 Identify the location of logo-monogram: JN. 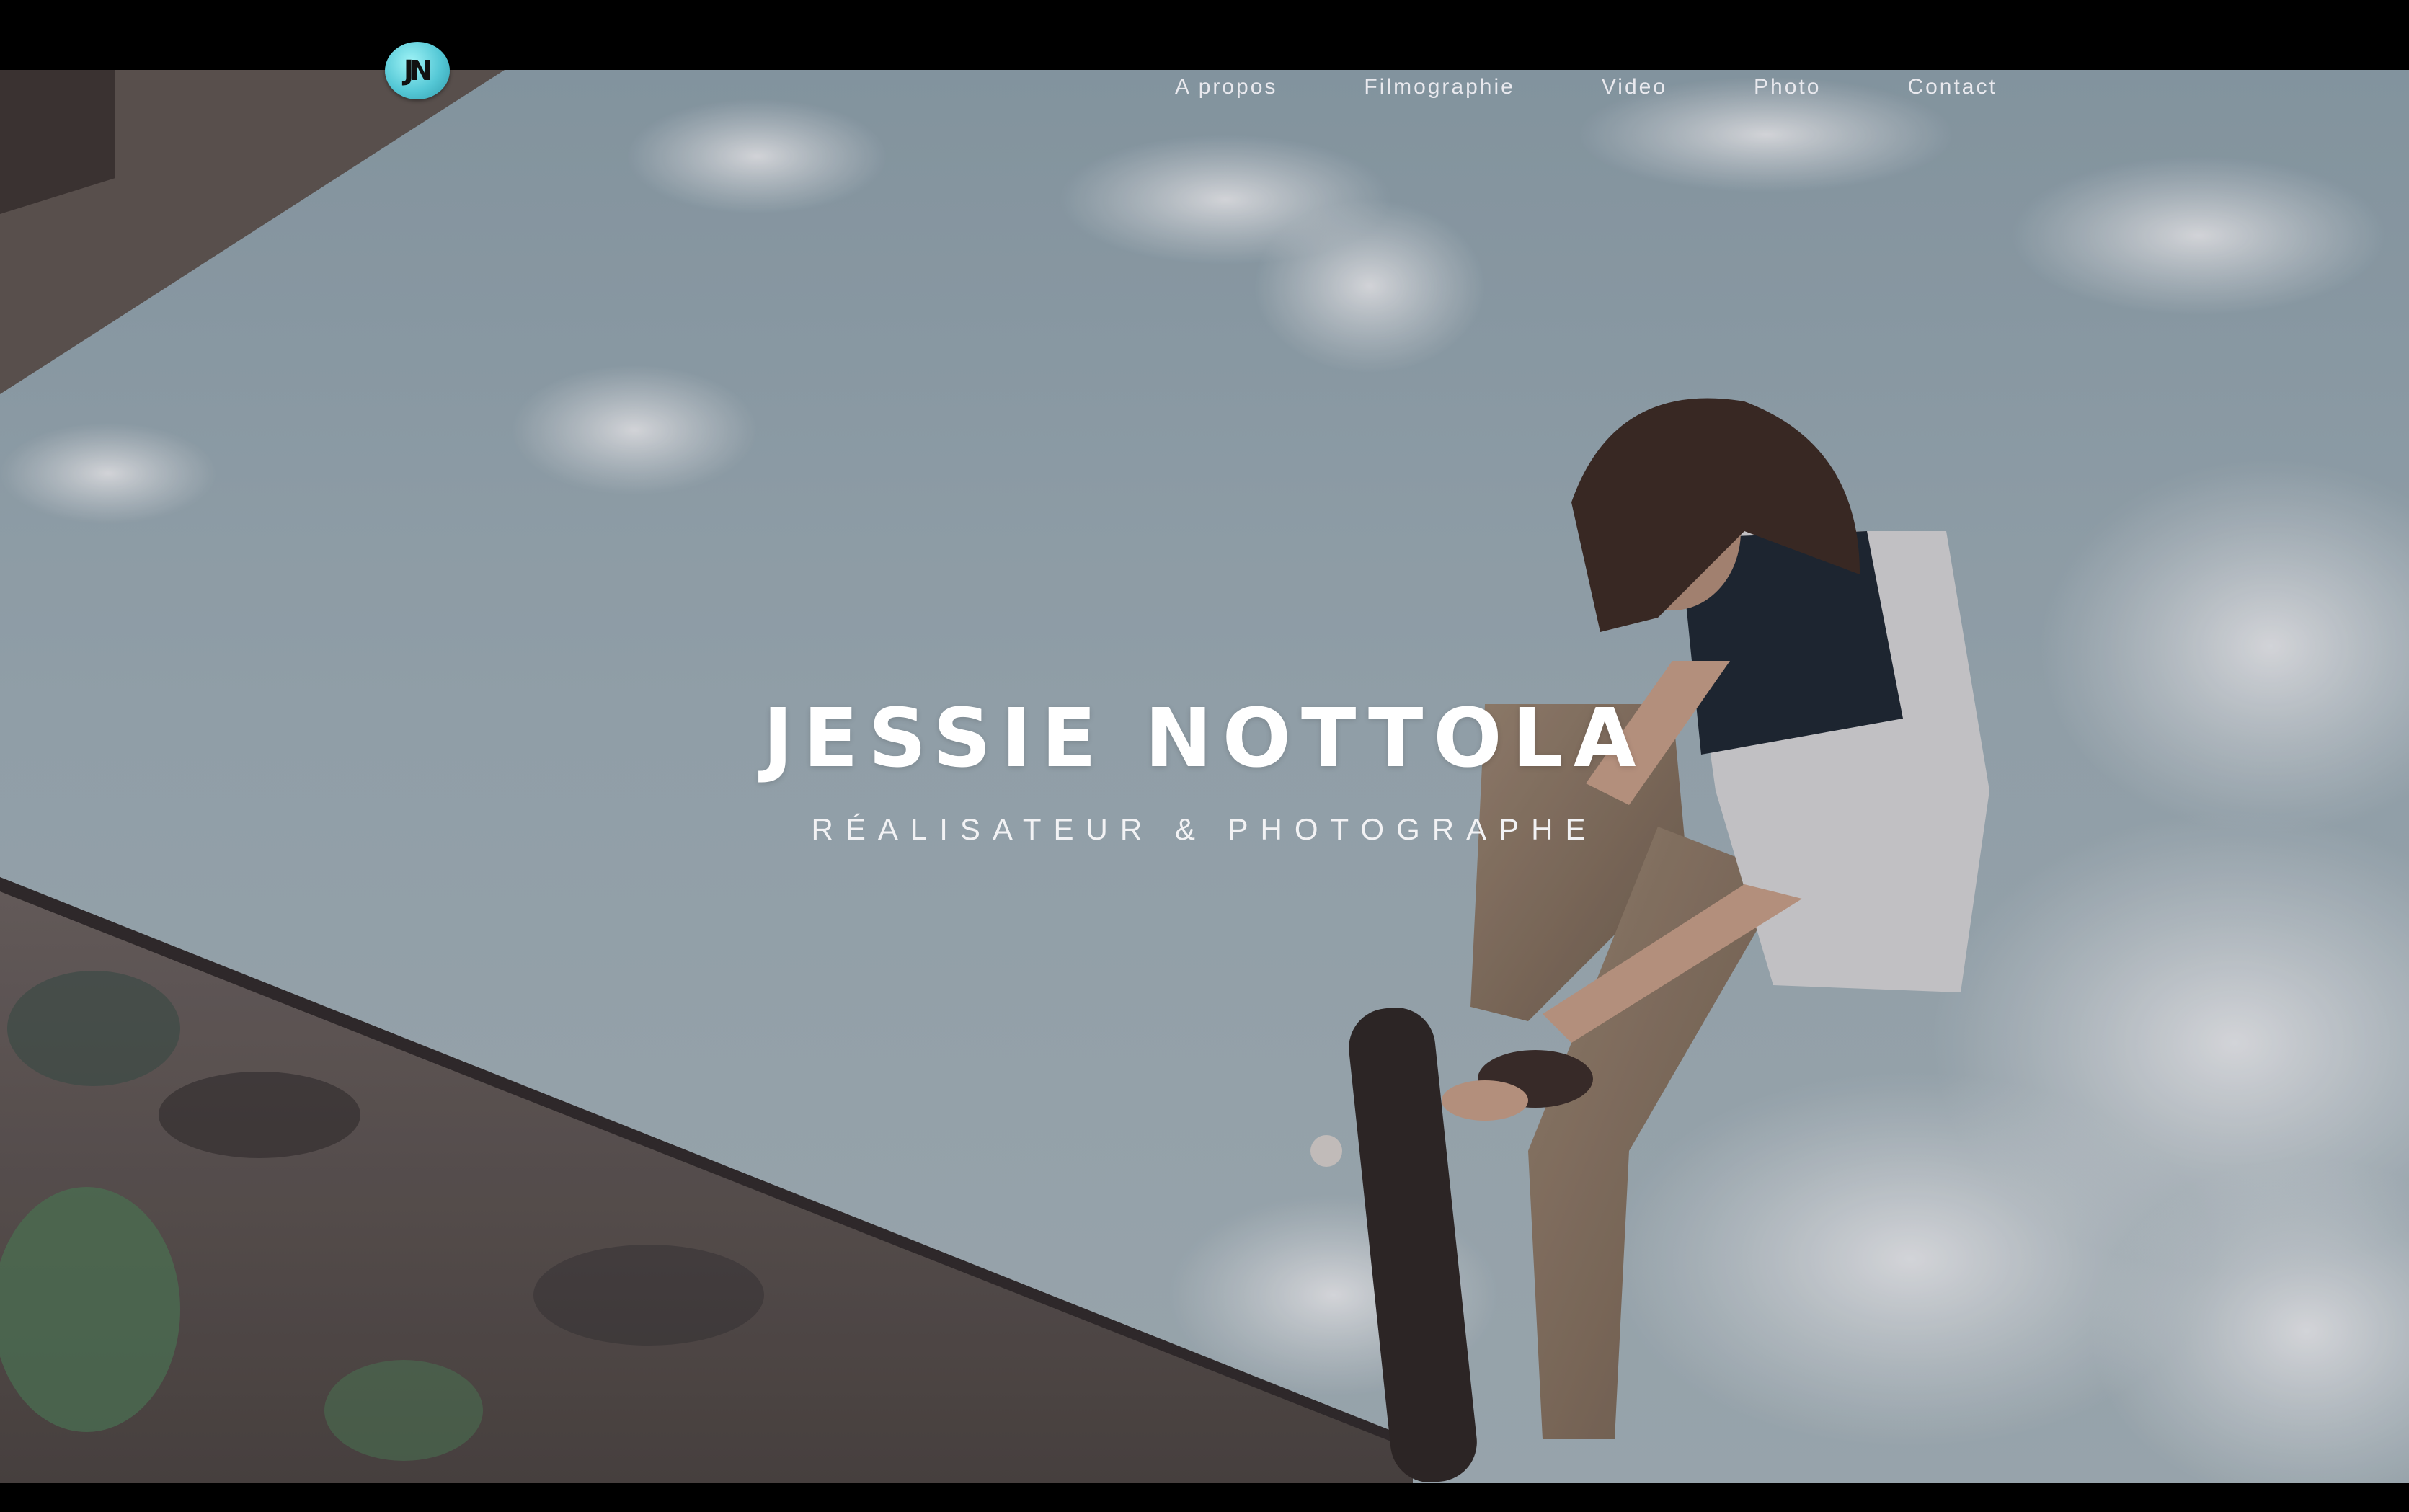
(418, 71).